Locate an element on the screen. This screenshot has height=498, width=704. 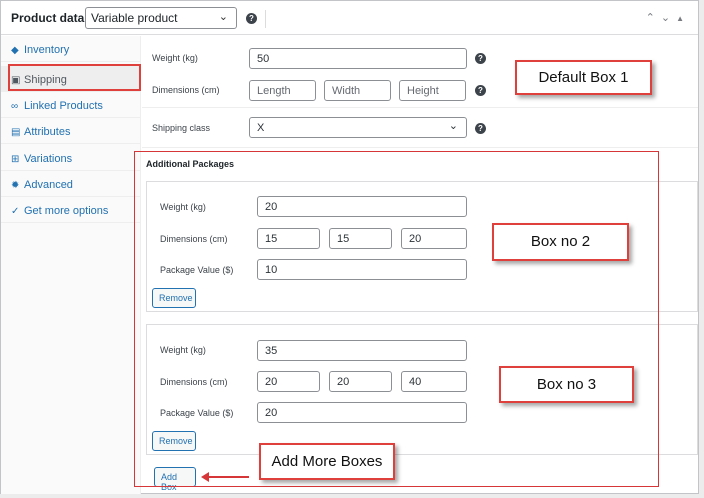
tab-get-more-options: ✓ Get more options is located at coordinates (71, 210).